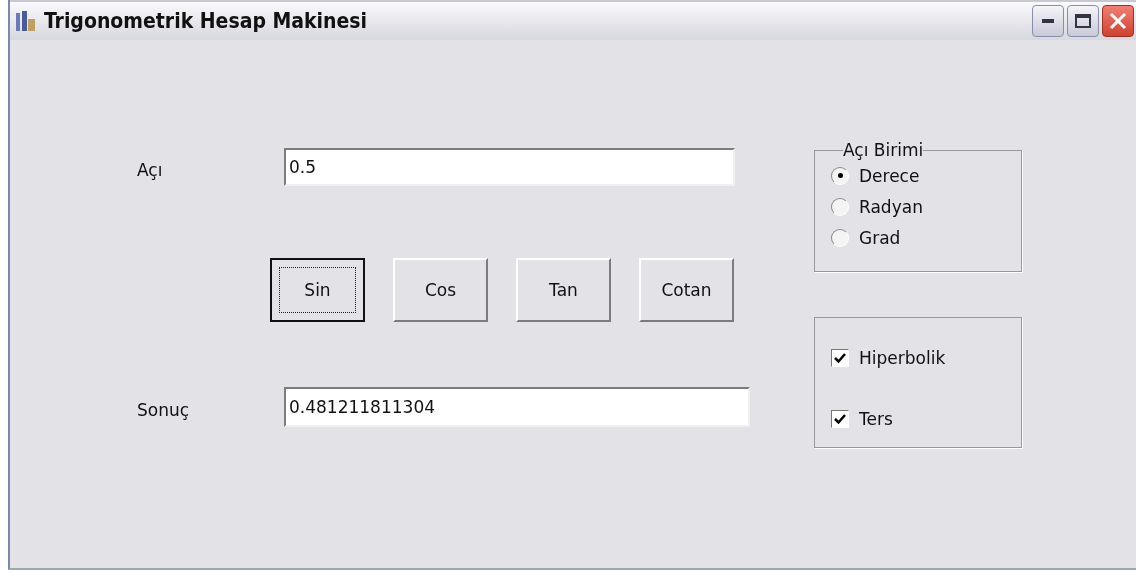 The width and height of the screenshot is (1136, 572). I want to click on minimize-button, so click(1048, 21).